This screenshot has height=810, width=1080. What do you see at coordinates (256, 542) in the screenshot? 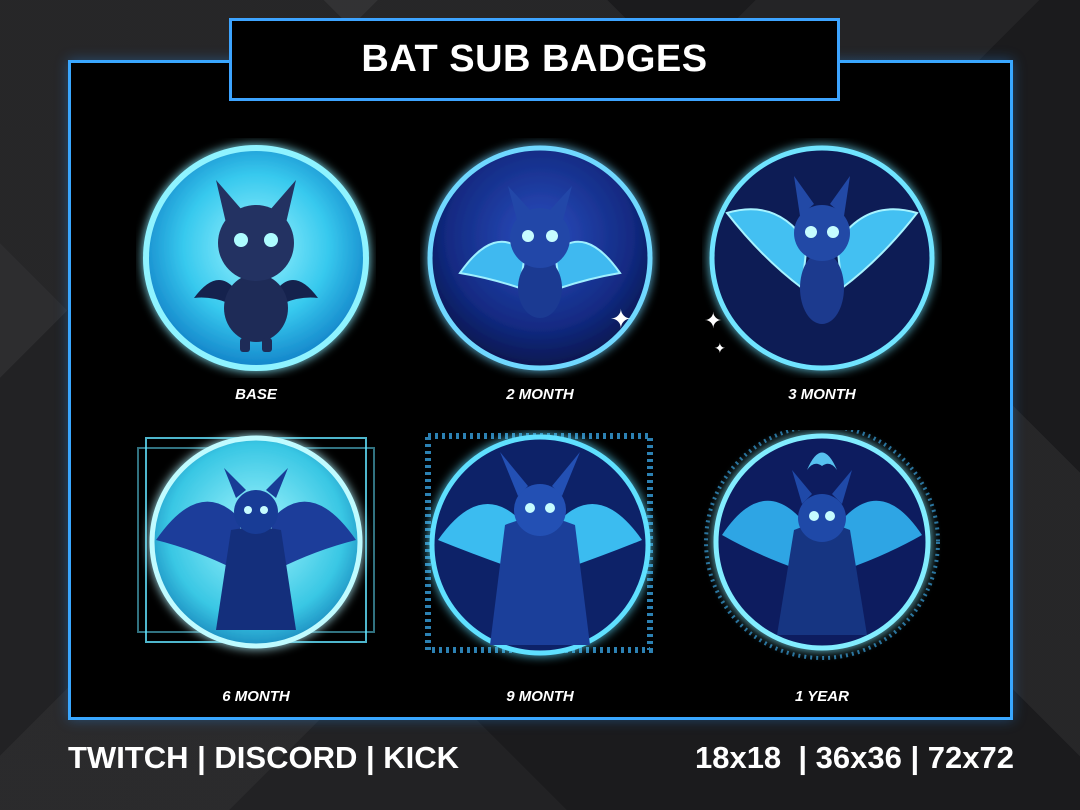
I see `vampire-bat-icon` at bounding box center [256, 542].